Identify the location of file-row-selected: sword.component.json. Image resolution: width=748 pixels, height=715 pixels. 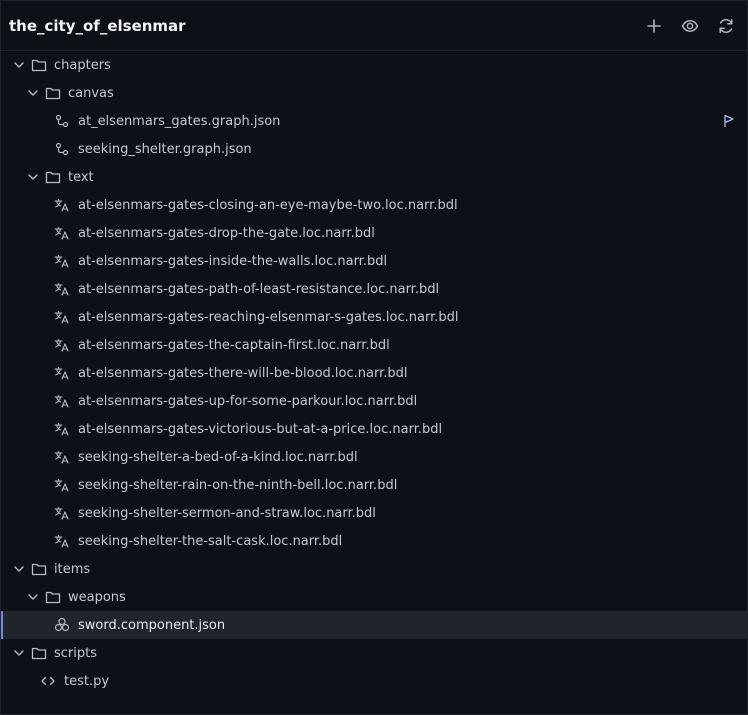
(374, 625).